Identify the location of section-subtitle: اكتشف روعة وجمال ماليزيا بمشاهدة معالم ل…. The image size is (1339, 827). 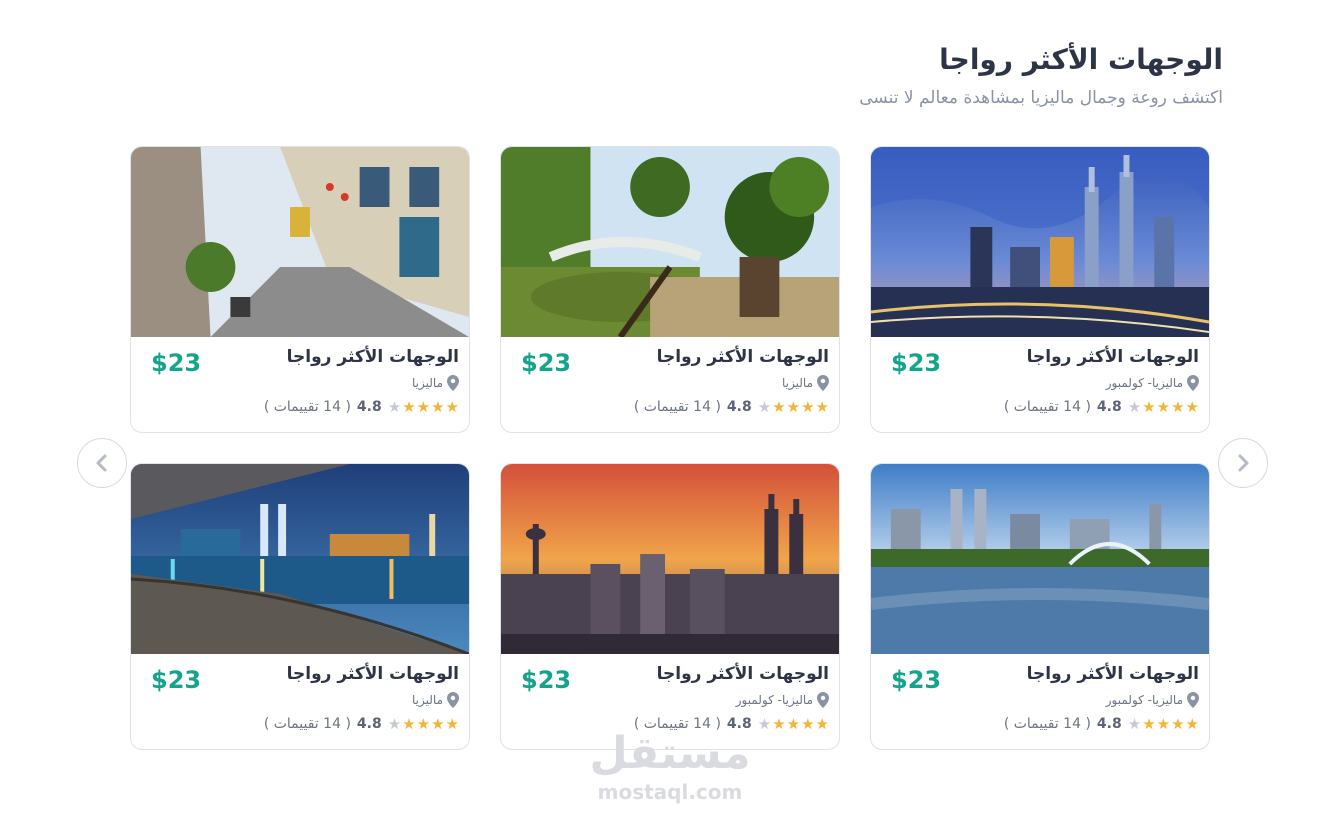
(1041, 98).